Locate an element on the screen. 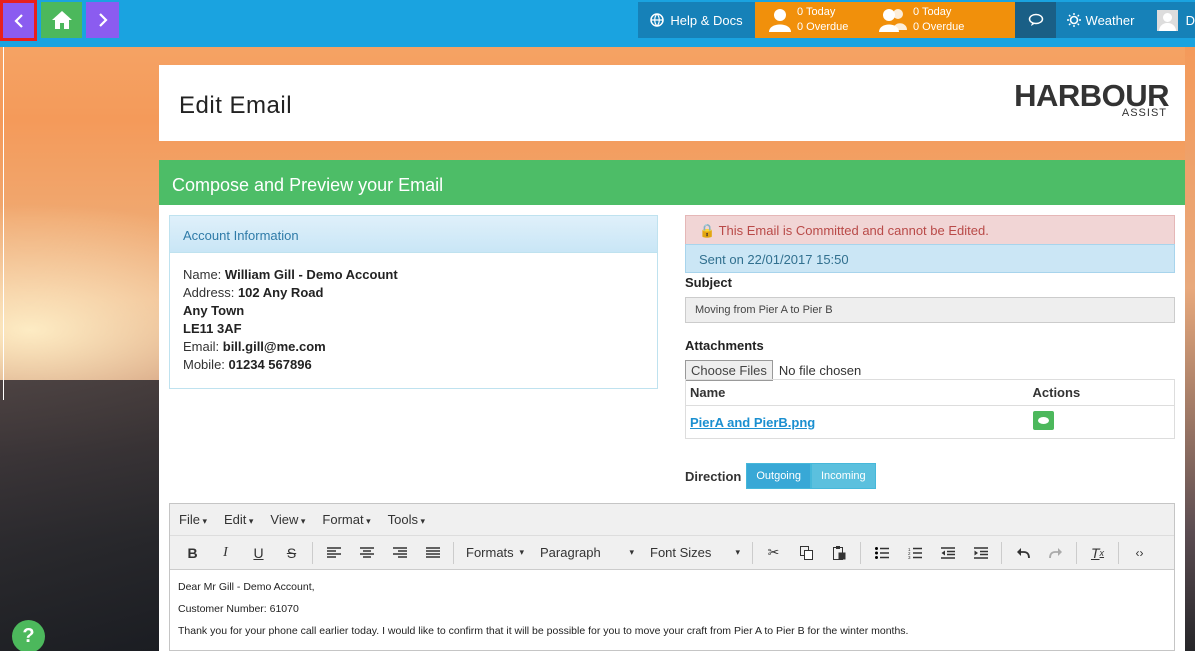 This screenshot has height=651, width=1195. page-title: Edit Email is located at coordinates (236, 105).